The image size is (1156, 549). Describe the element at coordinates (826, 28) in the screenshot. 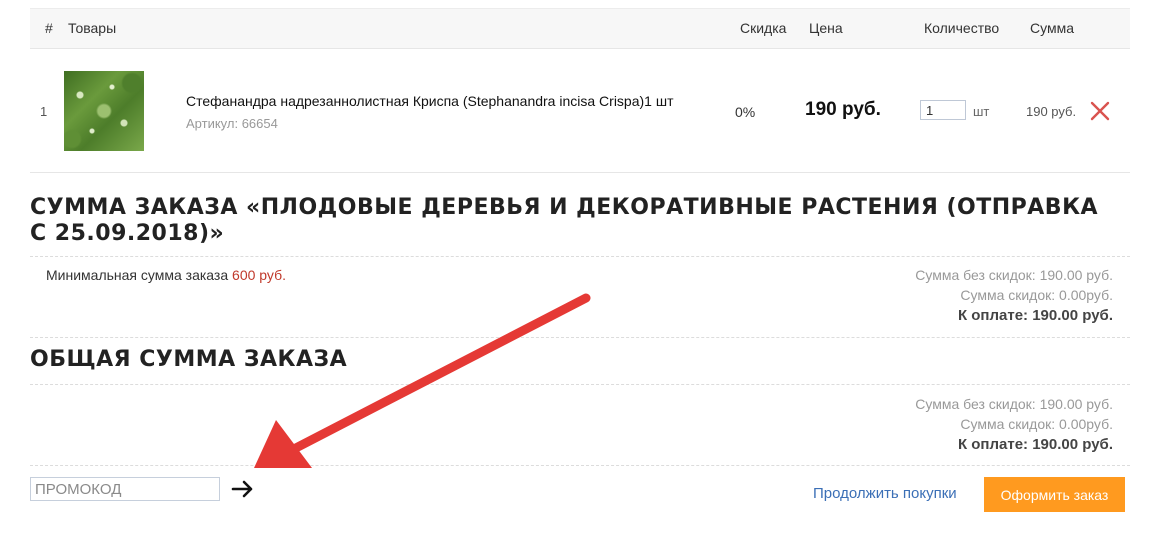

I see `header-price: Цена` at that location.